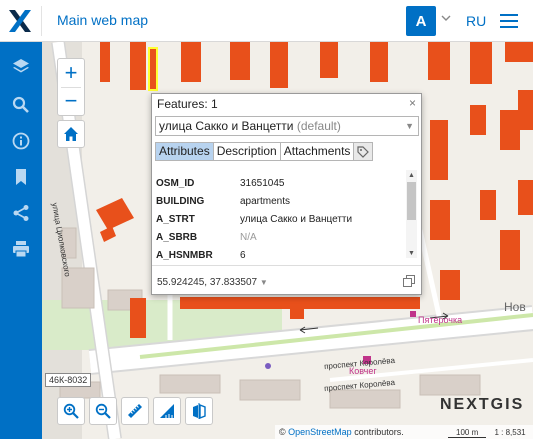  I want to click on feature-select: улица Сакко и Ванцетти (default) ▼, so click(287, 126).